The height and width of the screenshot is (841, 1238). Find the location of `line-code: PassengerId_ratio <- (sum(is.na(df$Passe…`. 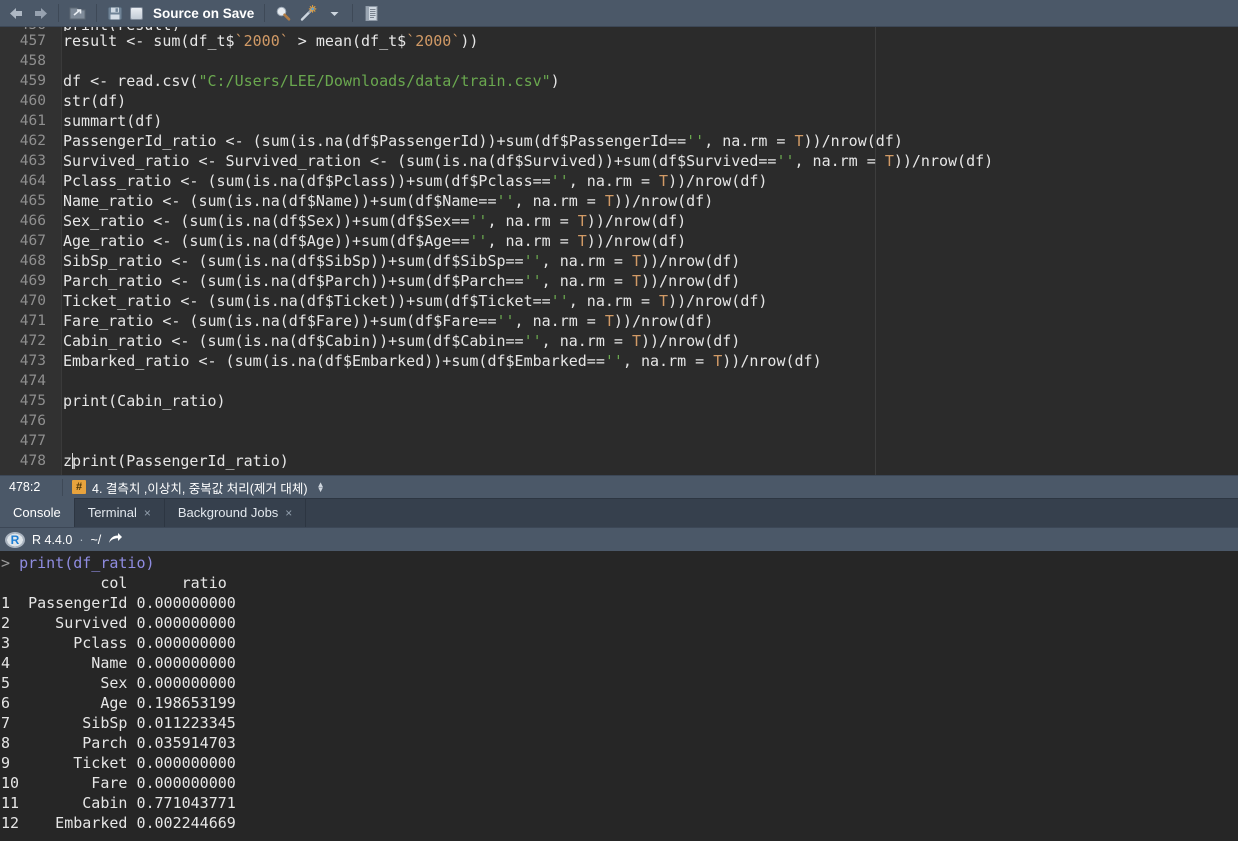

line-code: PassengerId_ratio <- (sum(is.na(df$Passe… is located at coordinates (478, 141).